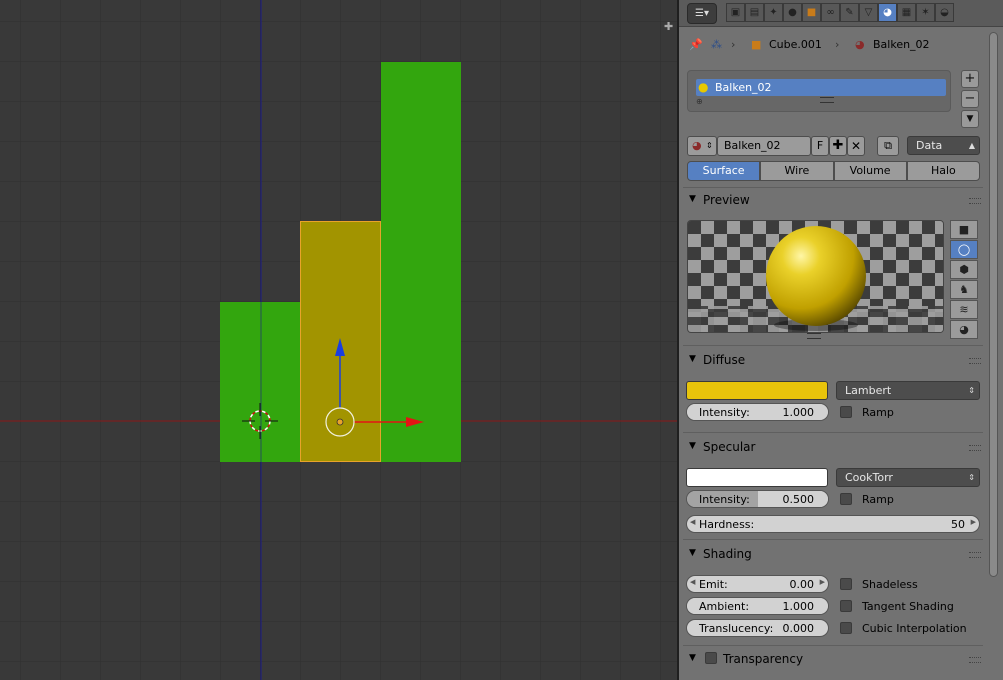  Describe the element at coordinates (833, 659) in the screenshot. I see `transparency-panel-header: ▼ Transparency` at that location.